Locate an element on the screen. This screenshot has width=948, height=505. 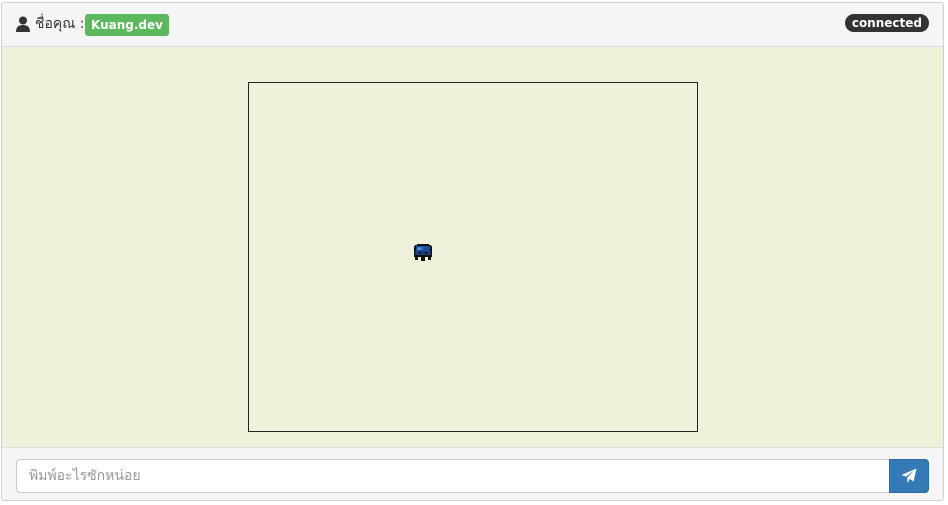
chat-message-input is located at coordinates (453, 476).